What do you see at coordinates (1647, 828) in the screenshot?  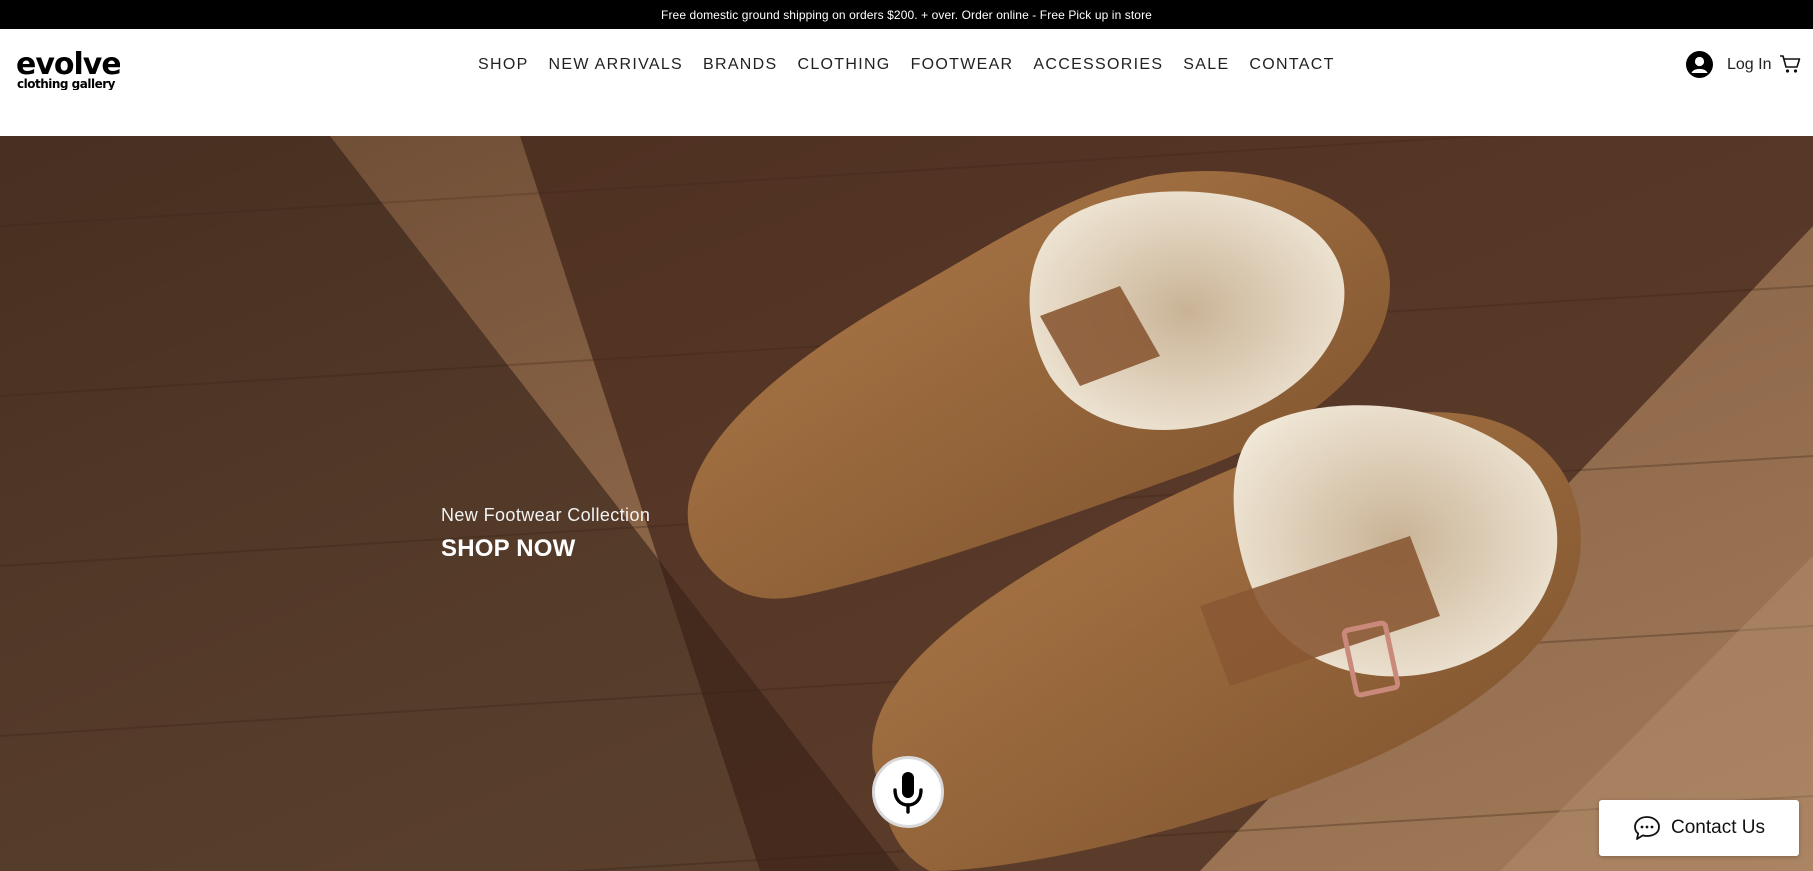 I see `chat-bubble-icon` at bounding box center [1647, 828].